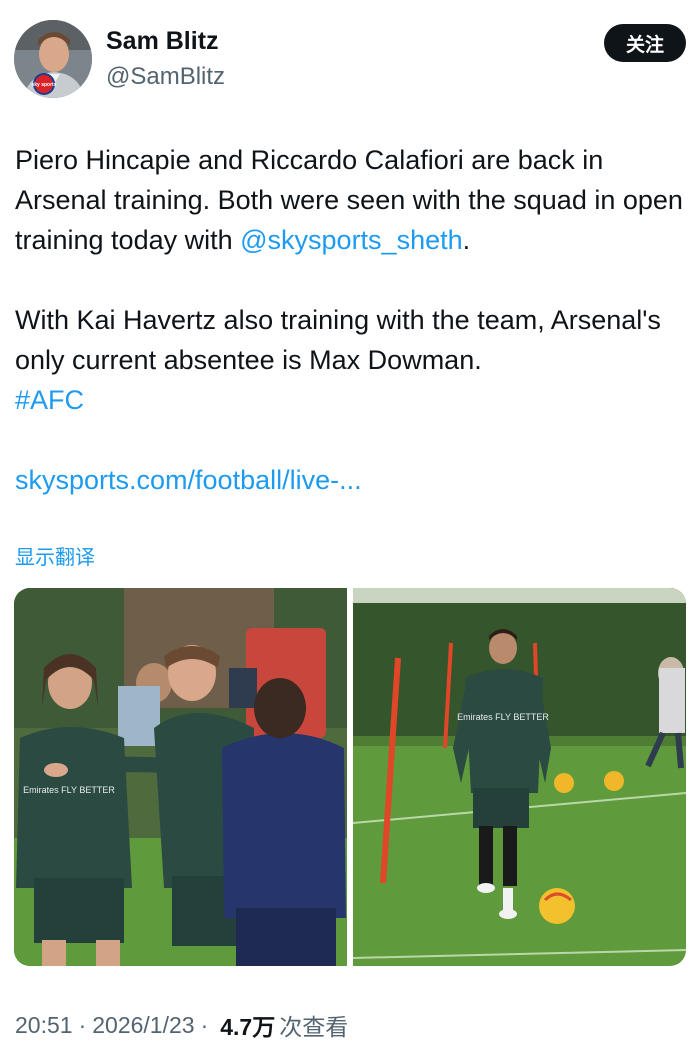  I want to click on show-translation-link: 显示翻译, so click(55, 555).